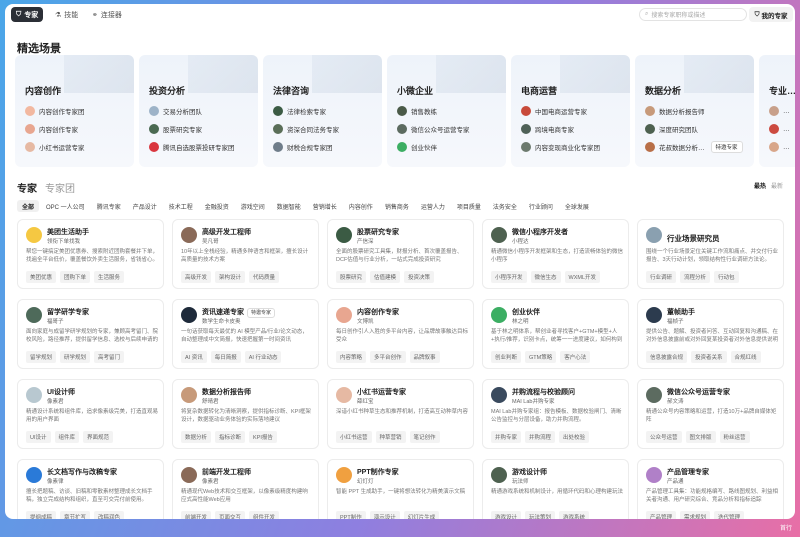  Describe the element at coordinates (192, 147) in the screenshot. I see `scene-expert-item: 腾讯自选股票投研专家团` at that location.